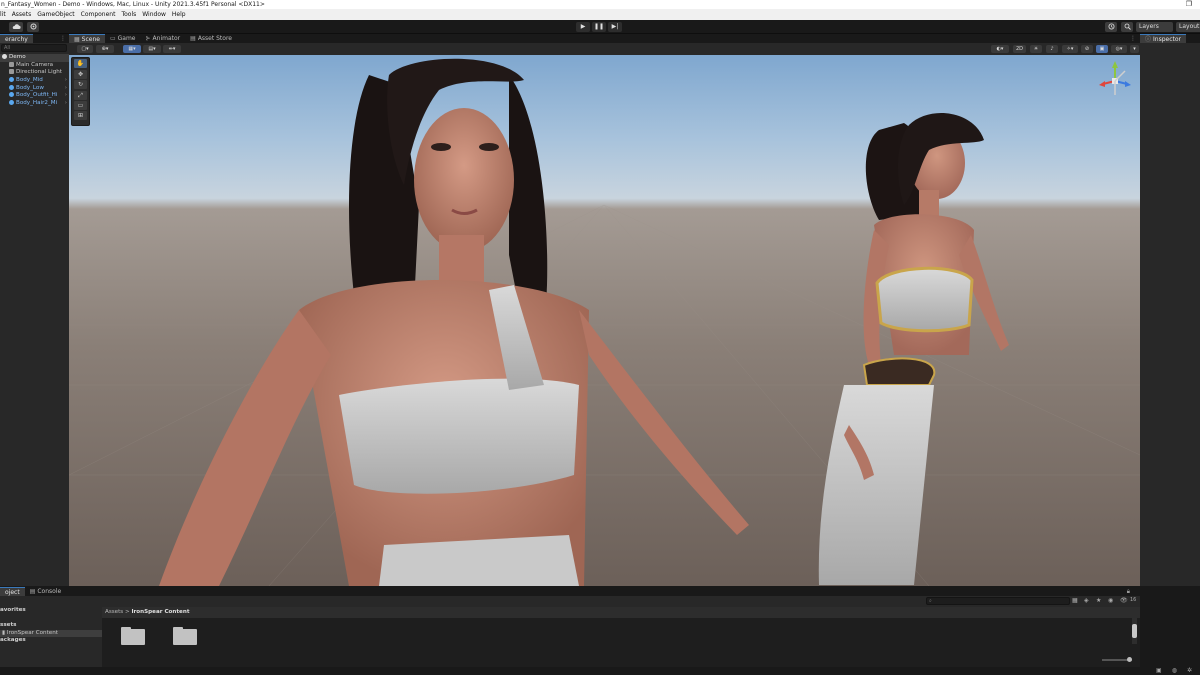 This screenshot has width=1200, height=675. What do you see at coordinates (1036, 49) in the screenshot?
I see `lighting-icon: ☀` at bounding box center [1036, 49].